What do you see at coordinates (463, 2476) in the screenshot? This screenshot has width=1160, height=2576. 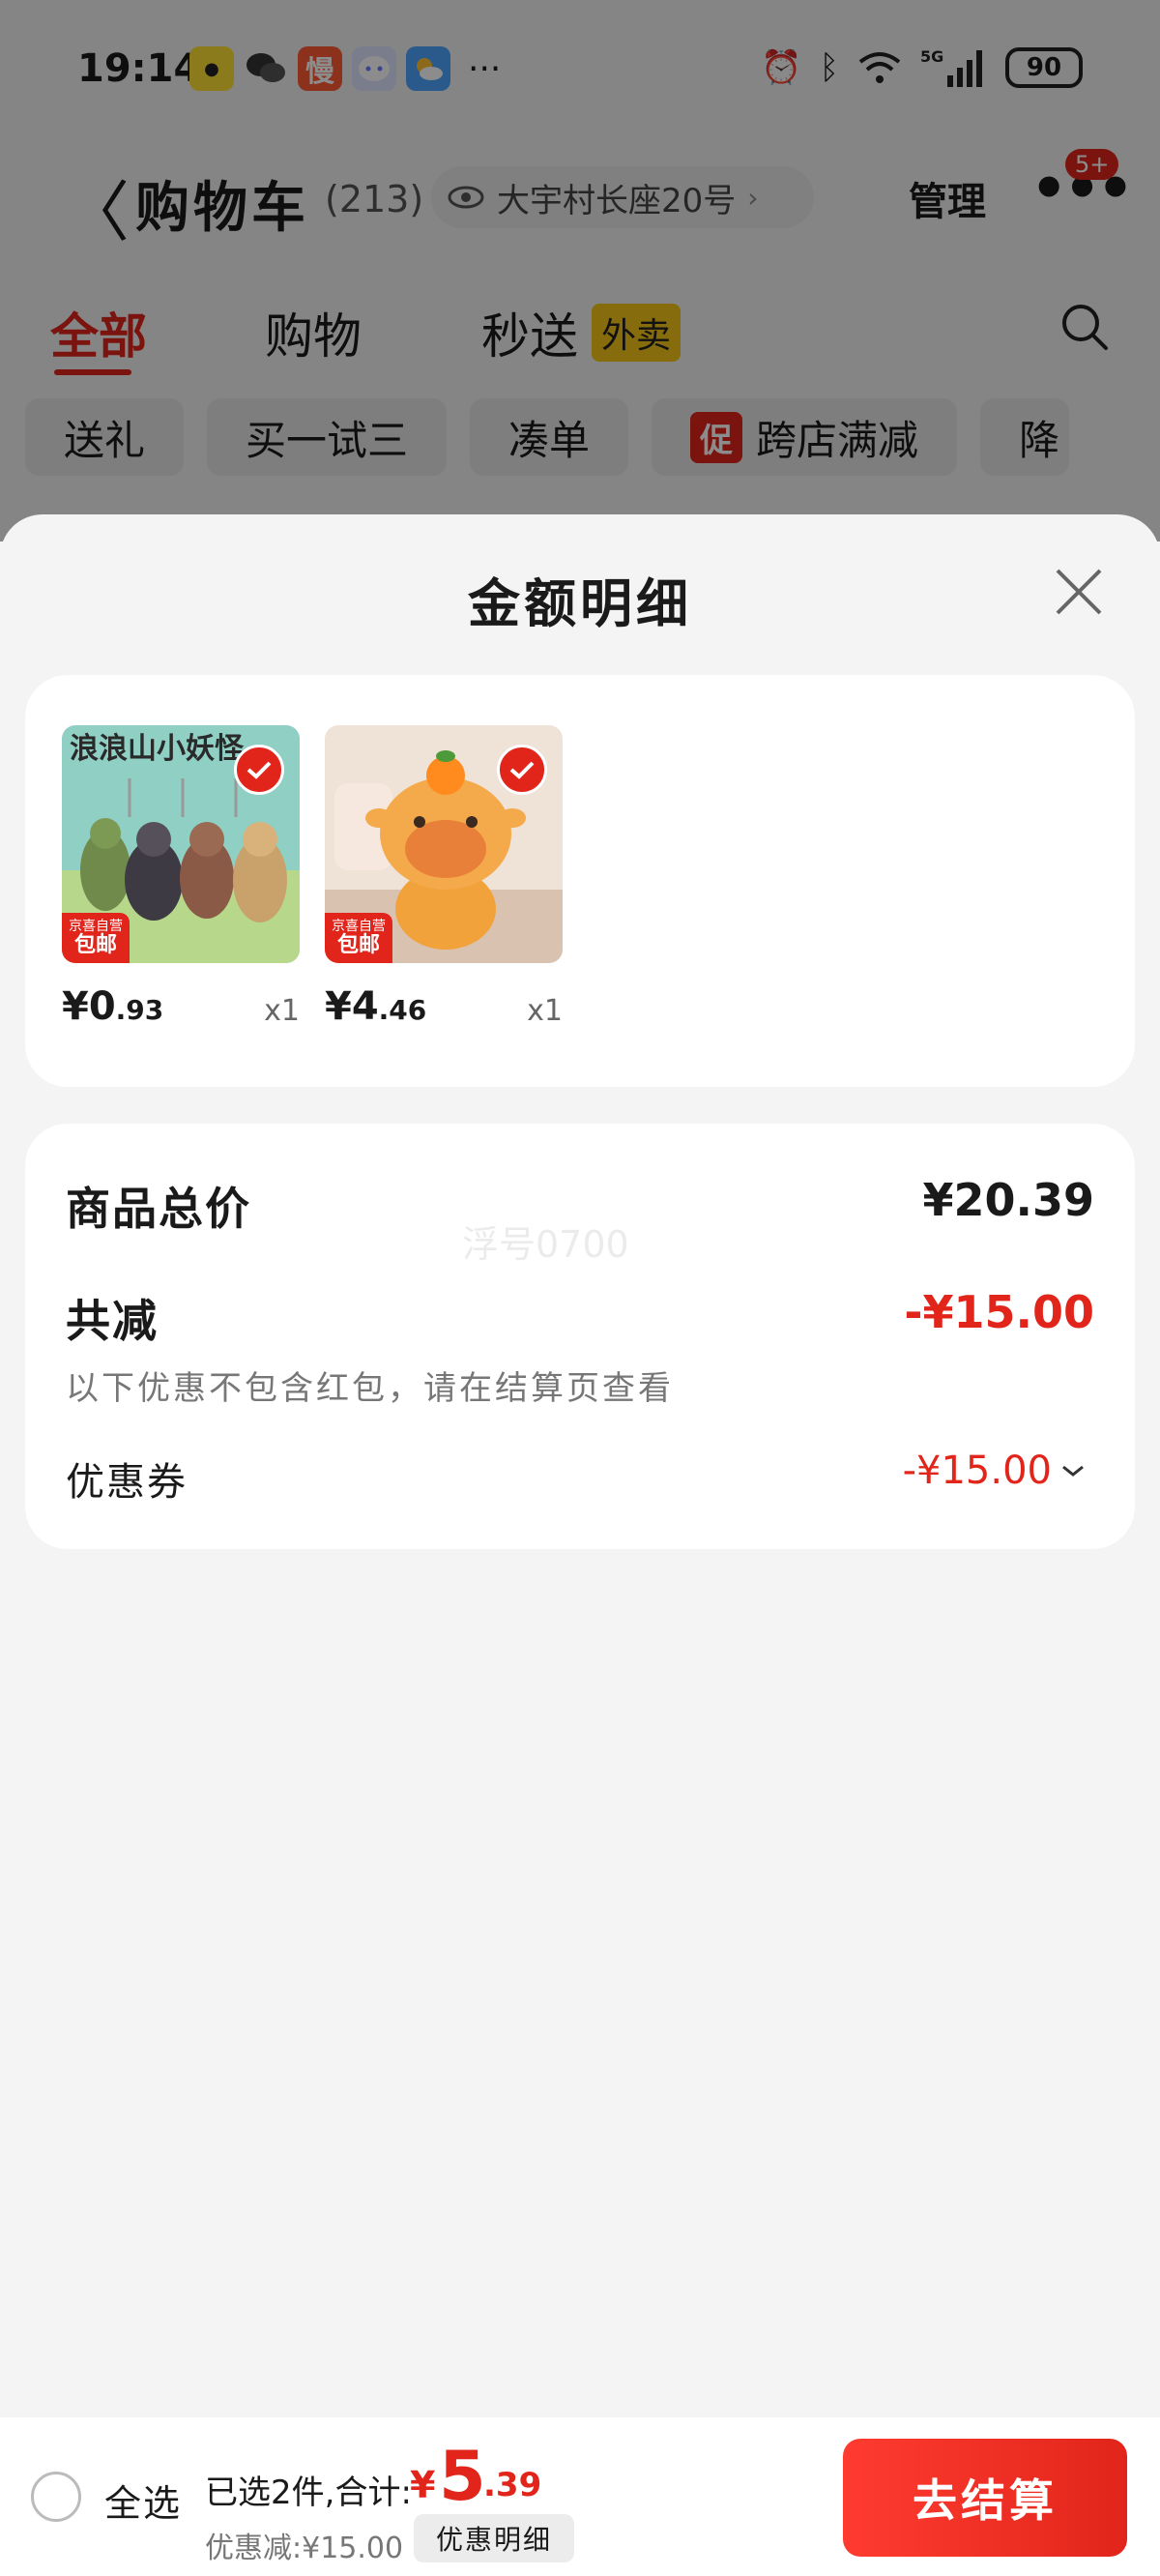 I see `total-amount-integer: 5` at bounding box center [463, 2476].